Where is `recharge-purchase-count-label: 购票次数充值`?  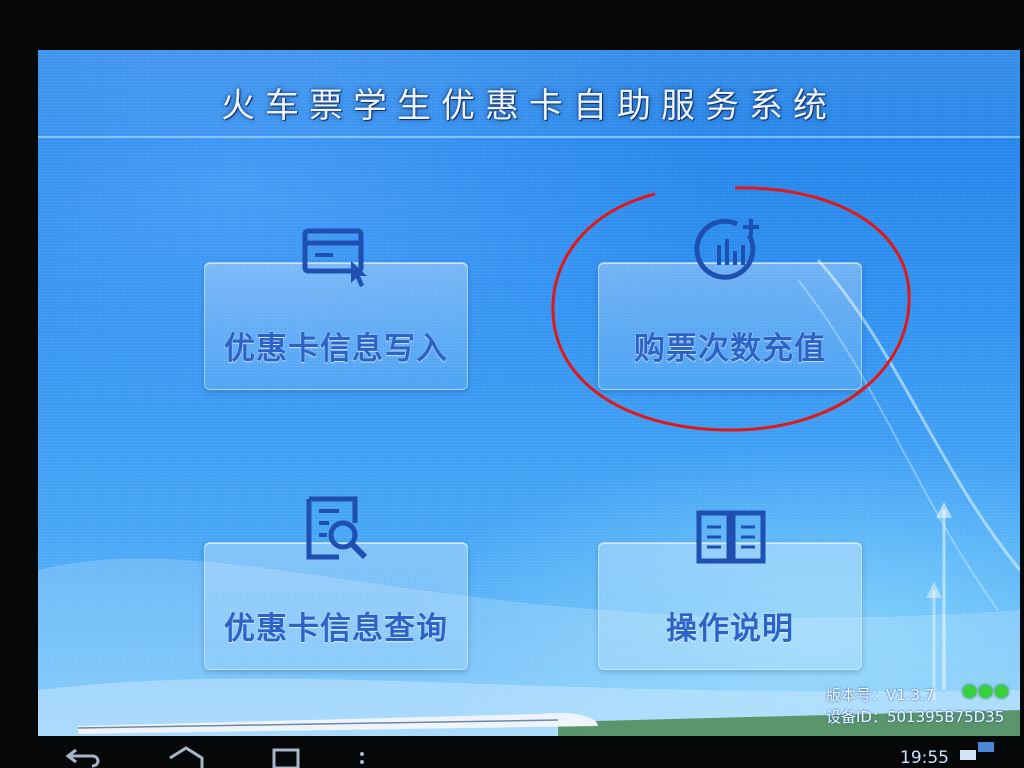
recharge-purchase-count-label: 购票次数充值 is located at coordinates (730, 349).